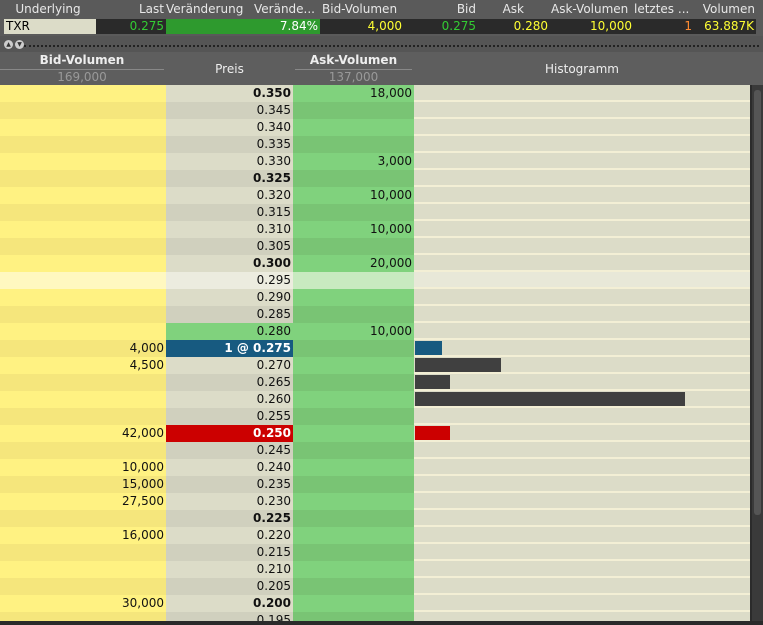  I want to click on ladder-row: 0.335, so click(376, 144).